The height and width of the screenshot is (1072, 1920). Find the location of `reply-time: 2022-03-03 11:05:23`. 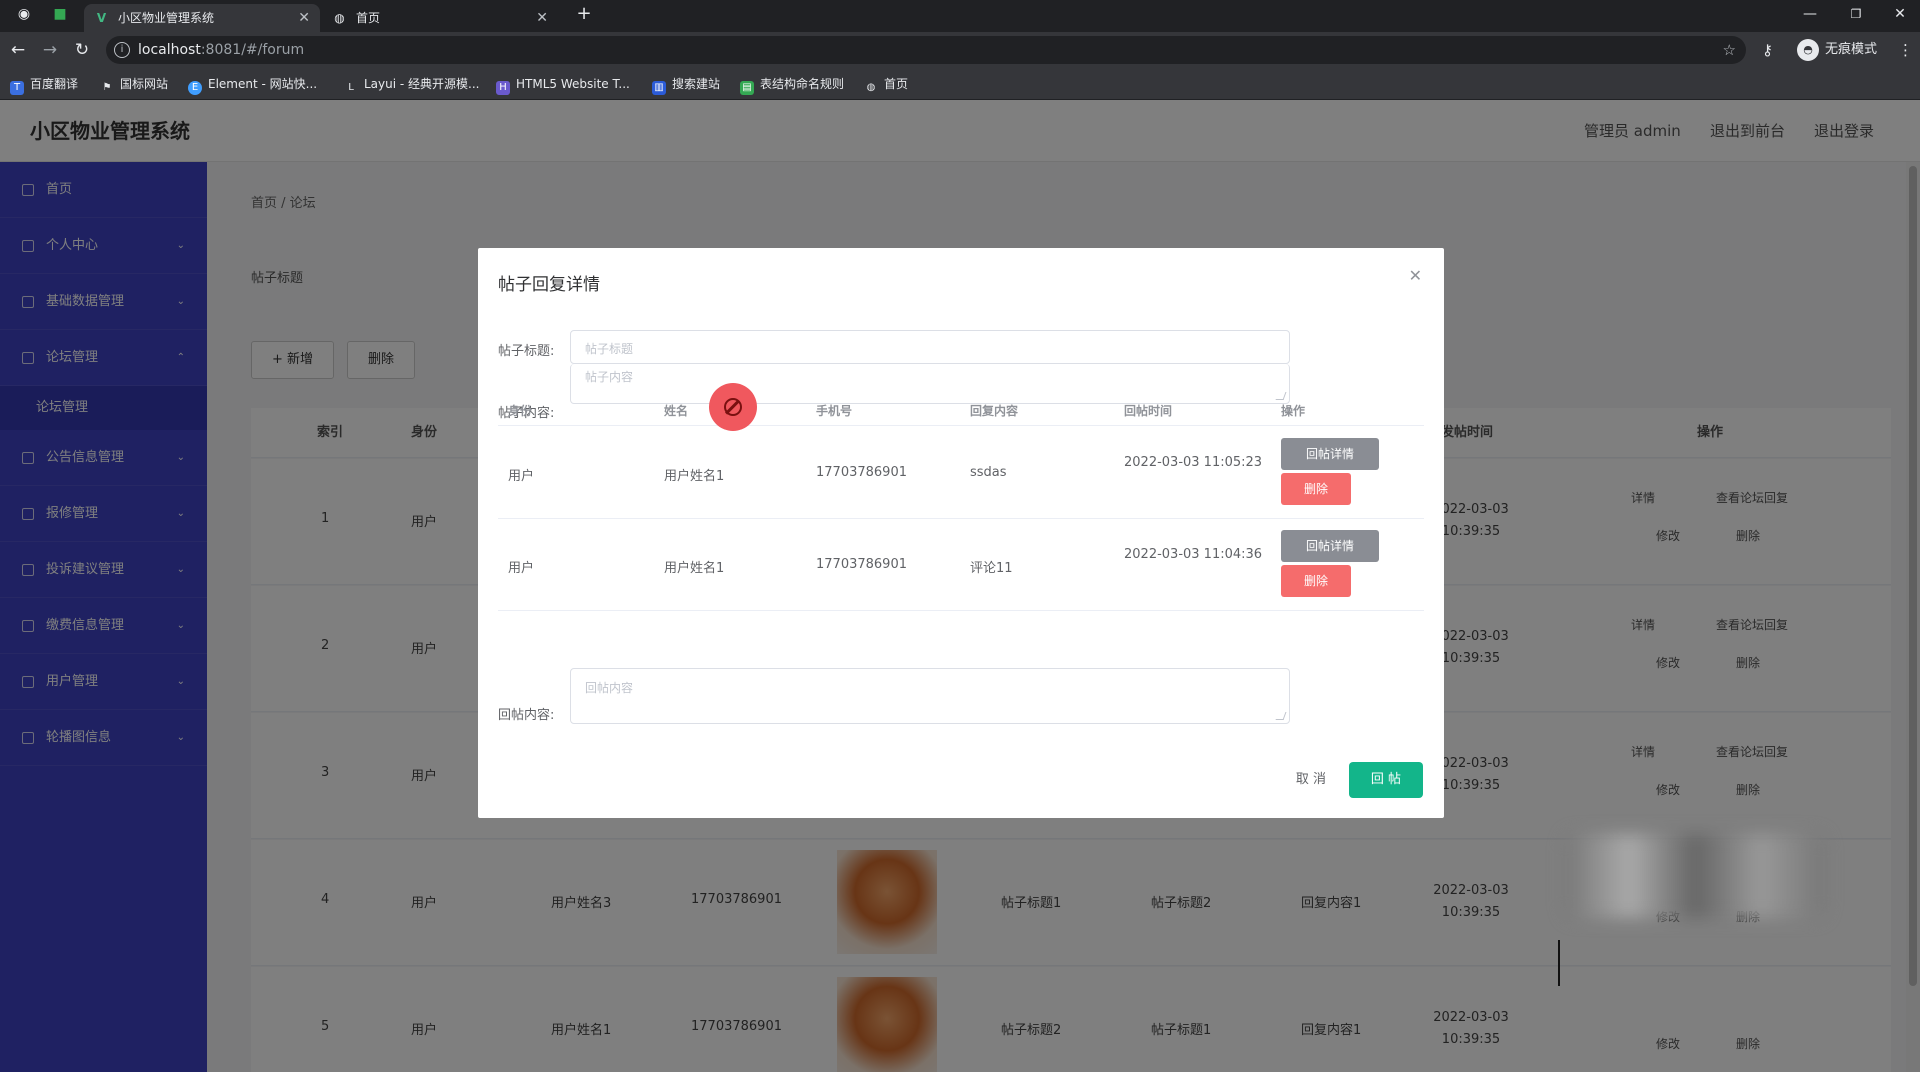

reply-time: 2022-03-03 11:05:23 is located at coordinates (1193, 462).